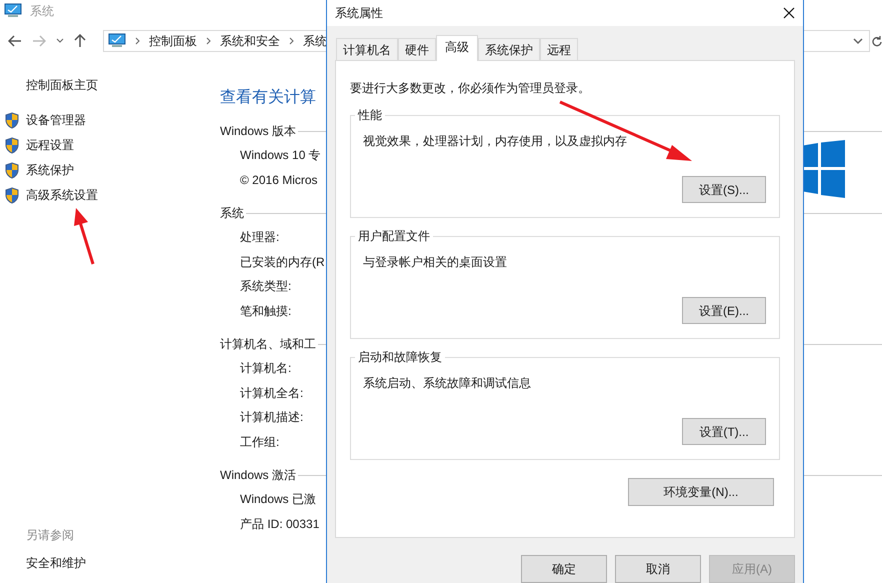 Image resolution: width=882 pixels, height=583 pixels. What do you see at coordinates (232, 213) in the screenshot?
I see `section-heading: 系统` at bounding box center [232, 213].